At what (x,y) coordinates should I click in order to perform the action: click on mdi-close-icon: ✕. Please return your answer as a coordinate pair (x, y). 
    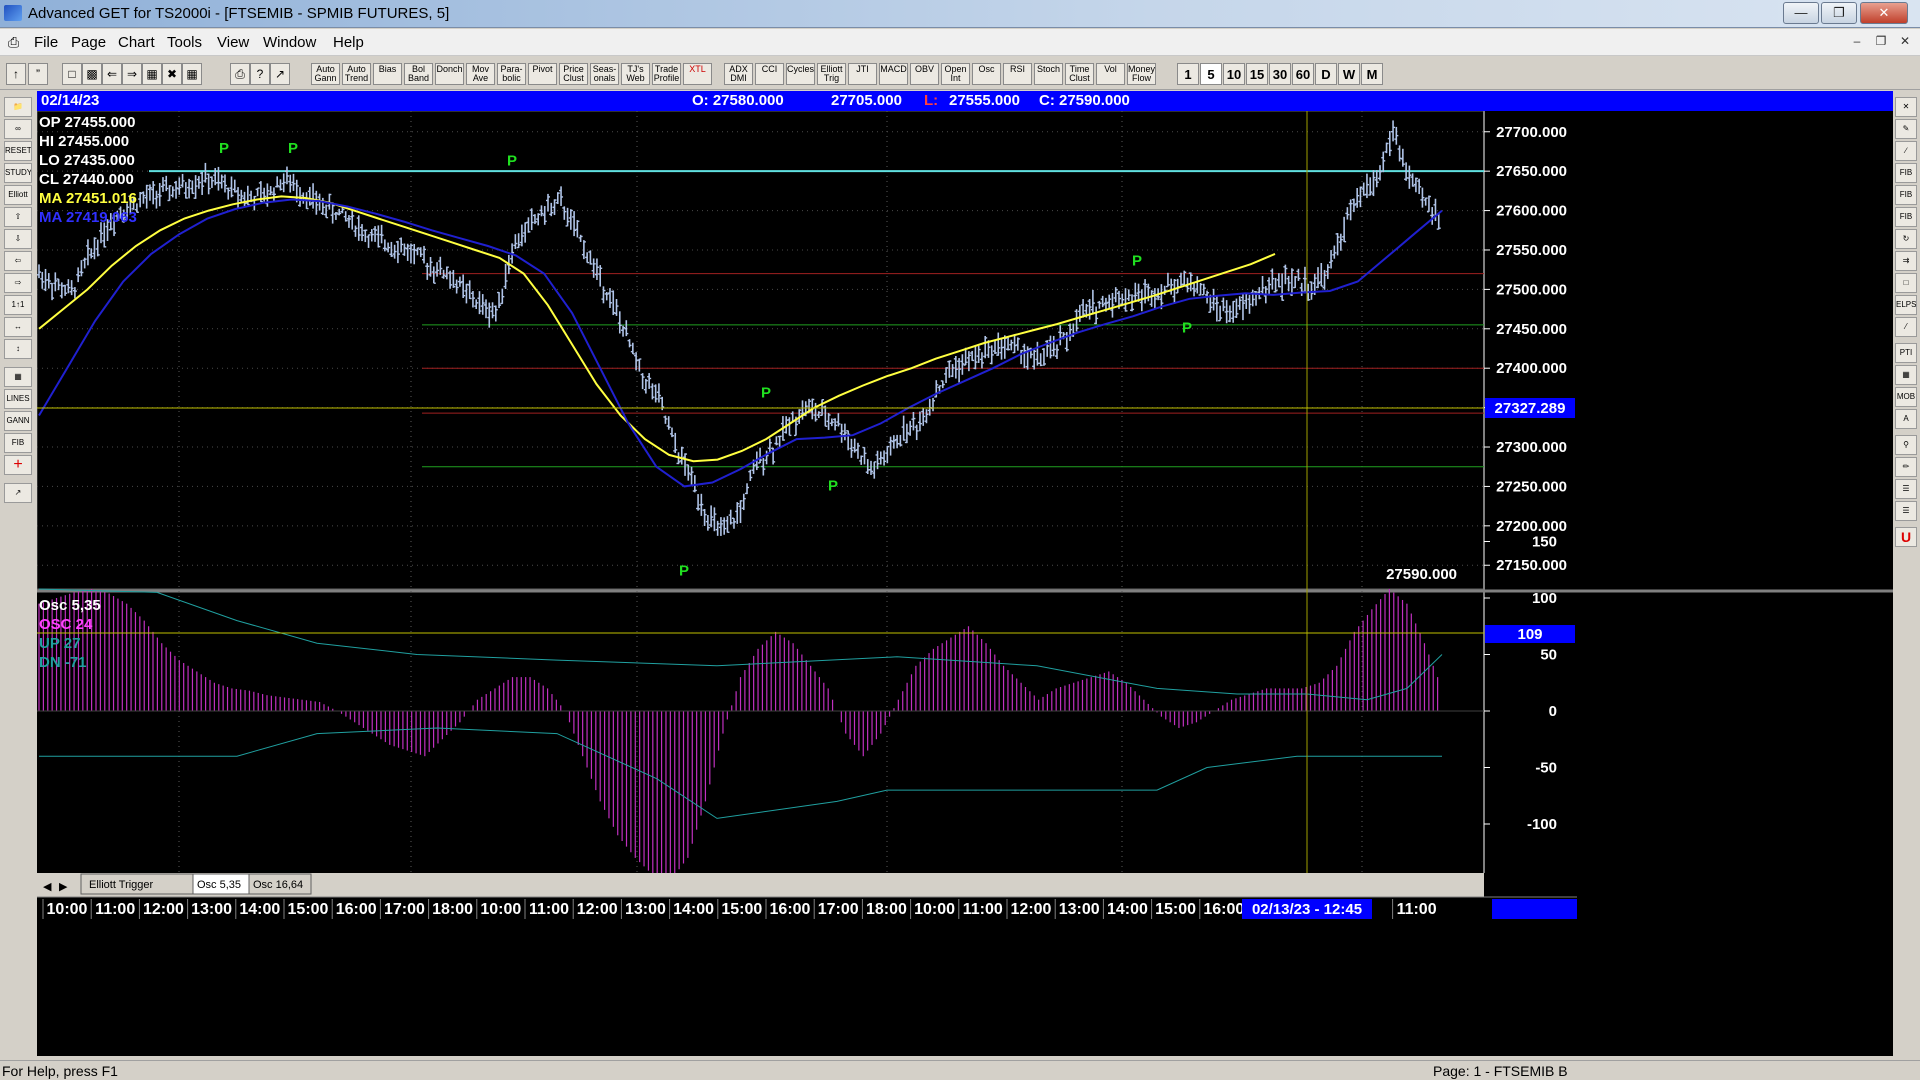
    Looking at the image, I should click on (1905, 42).